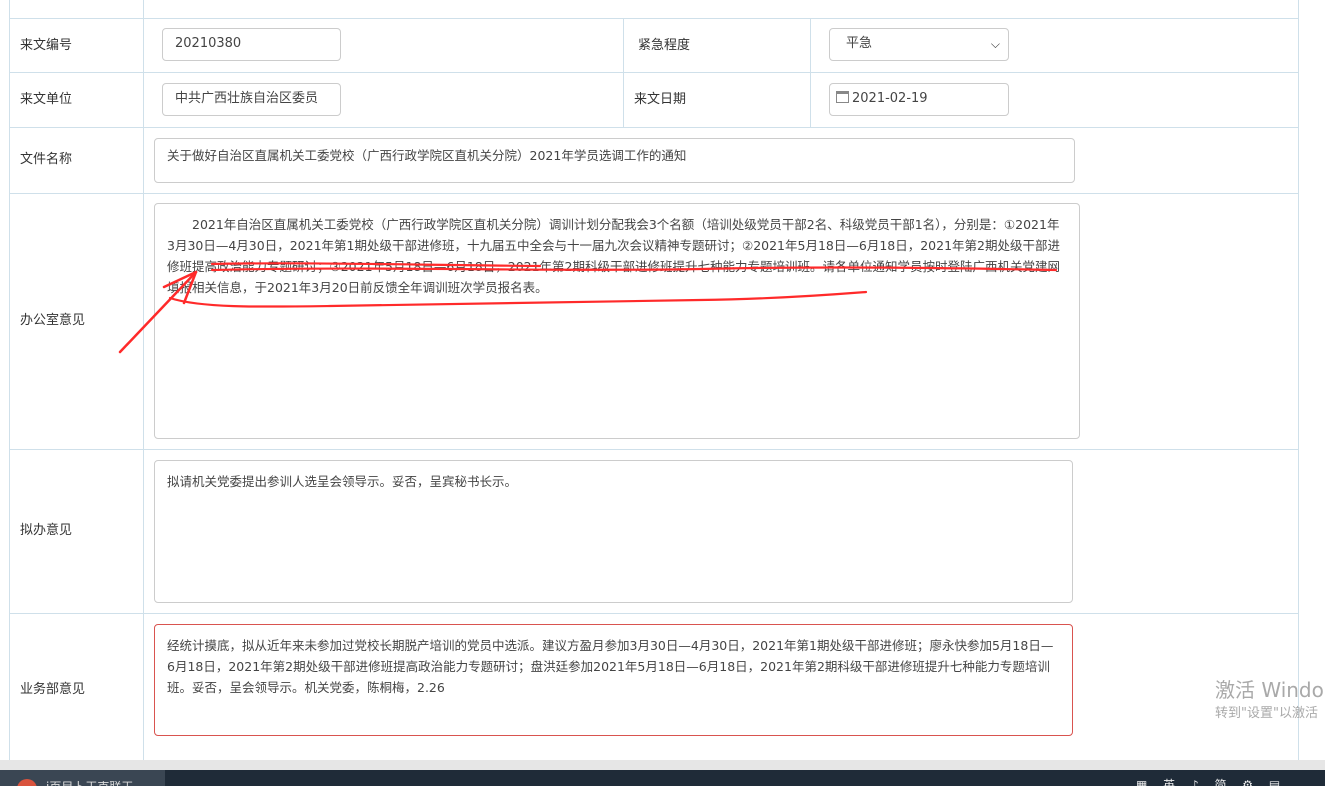 The height and width of the screenshot is (786, 1325). Describe the element at coordinates (654, 193) in the screenshot. I see `grid-line-row3` at that location.